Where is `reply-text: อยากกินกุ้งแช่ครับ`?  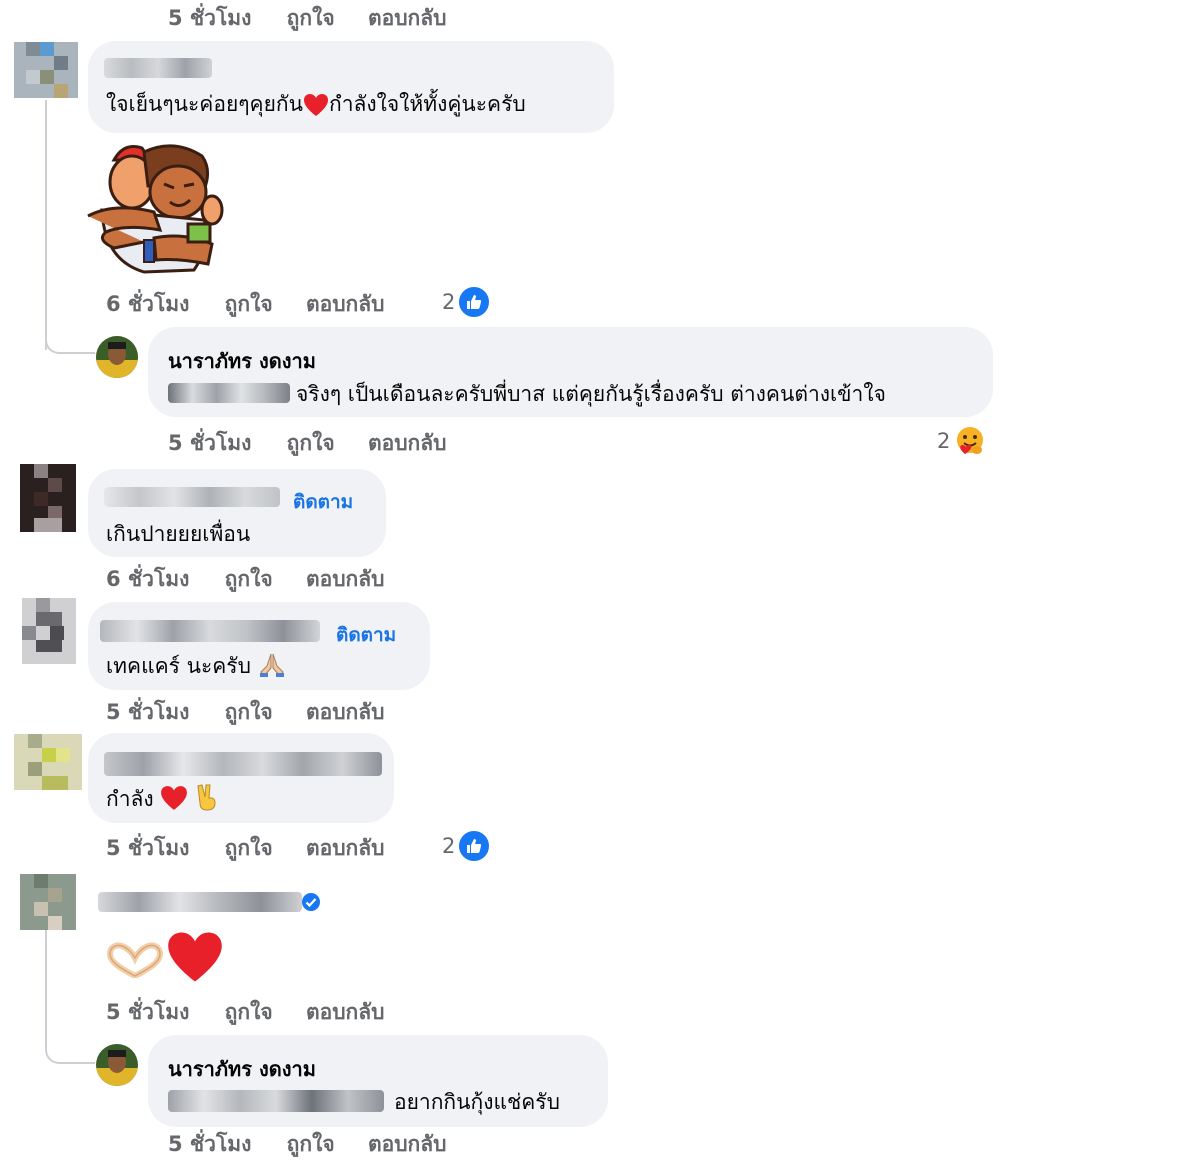 reply-text: อยากกินกุ้งแช่ครับ is located at coordinates (477, 1102).